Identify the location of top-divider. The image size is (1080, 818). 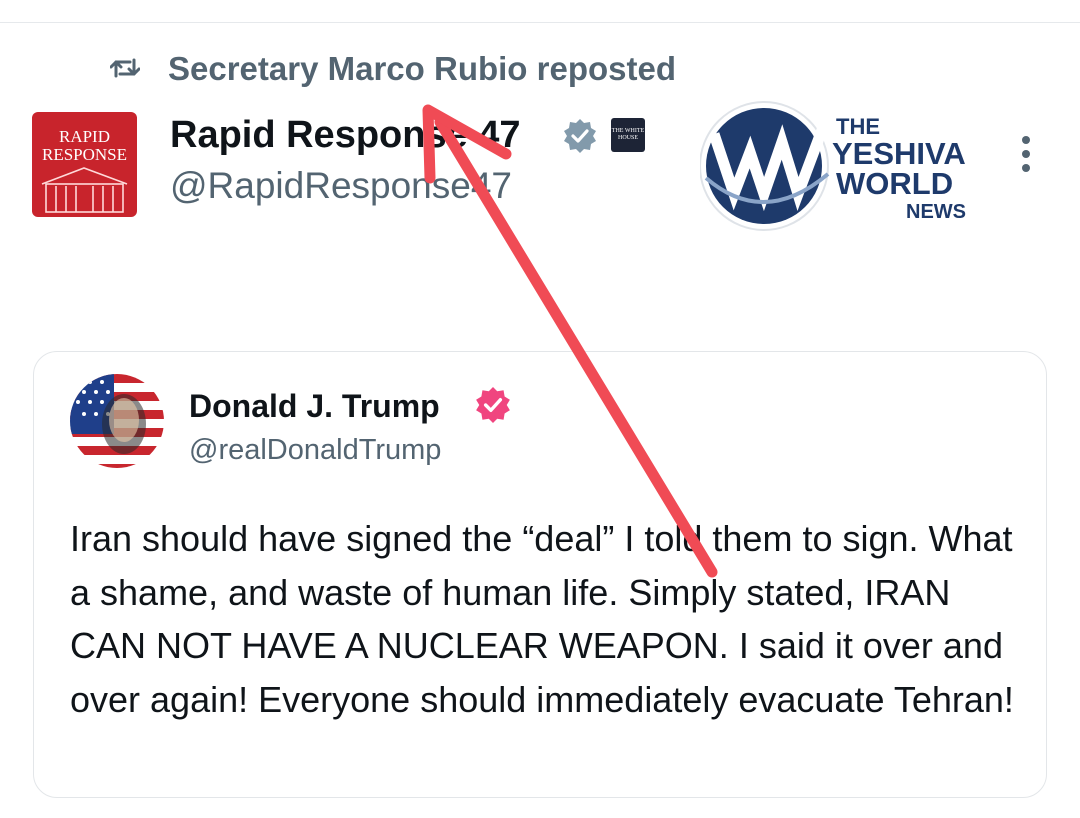
(540, 22).